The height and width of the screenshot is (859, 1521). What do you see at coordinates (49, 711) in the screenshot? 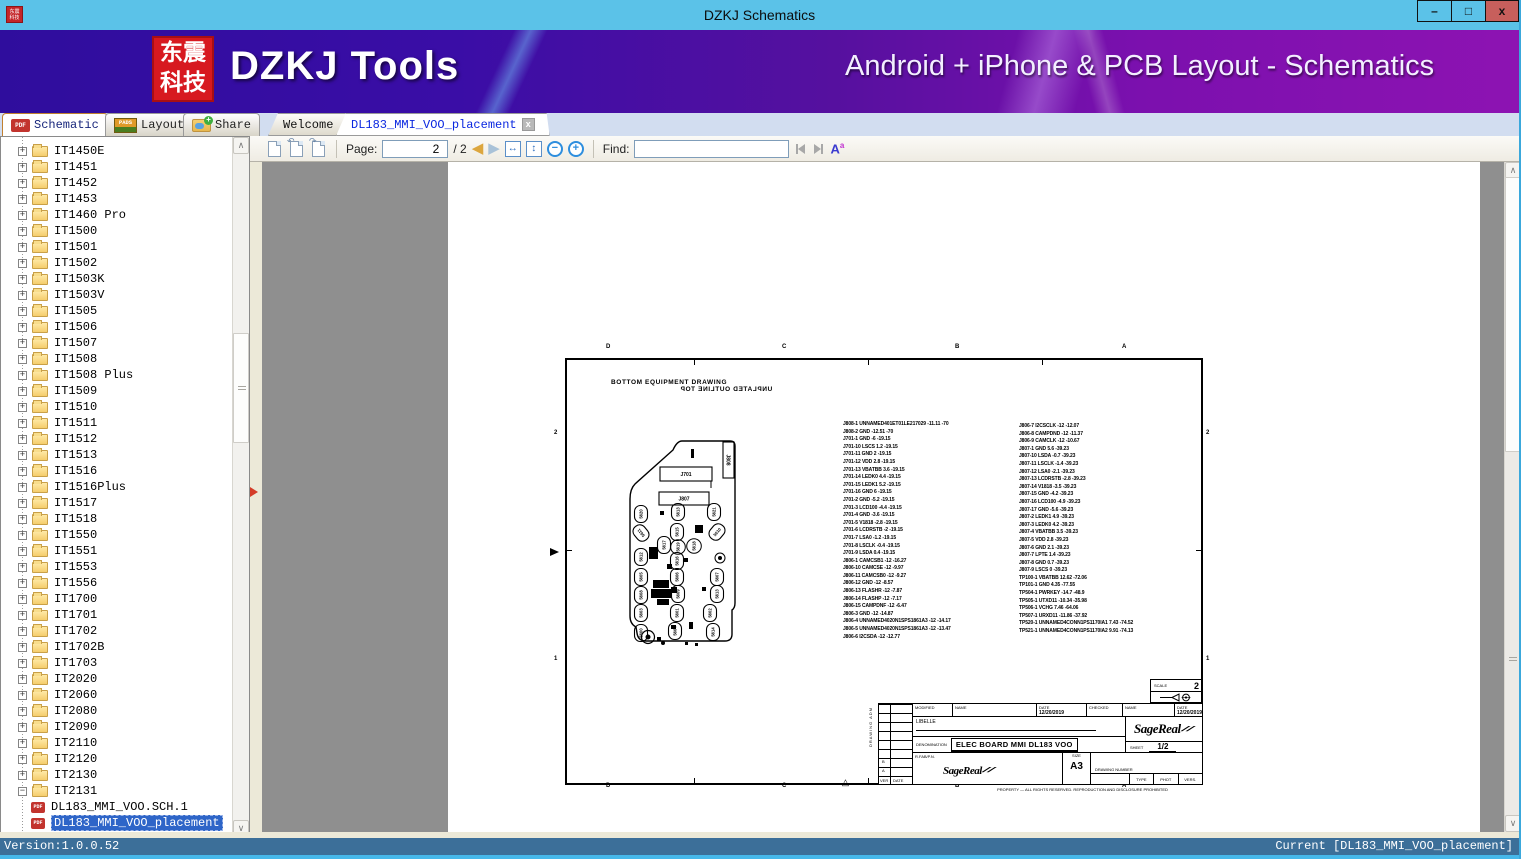
I see `tree-folder-it2080: + IT2080` at bounding box center [49, 711].